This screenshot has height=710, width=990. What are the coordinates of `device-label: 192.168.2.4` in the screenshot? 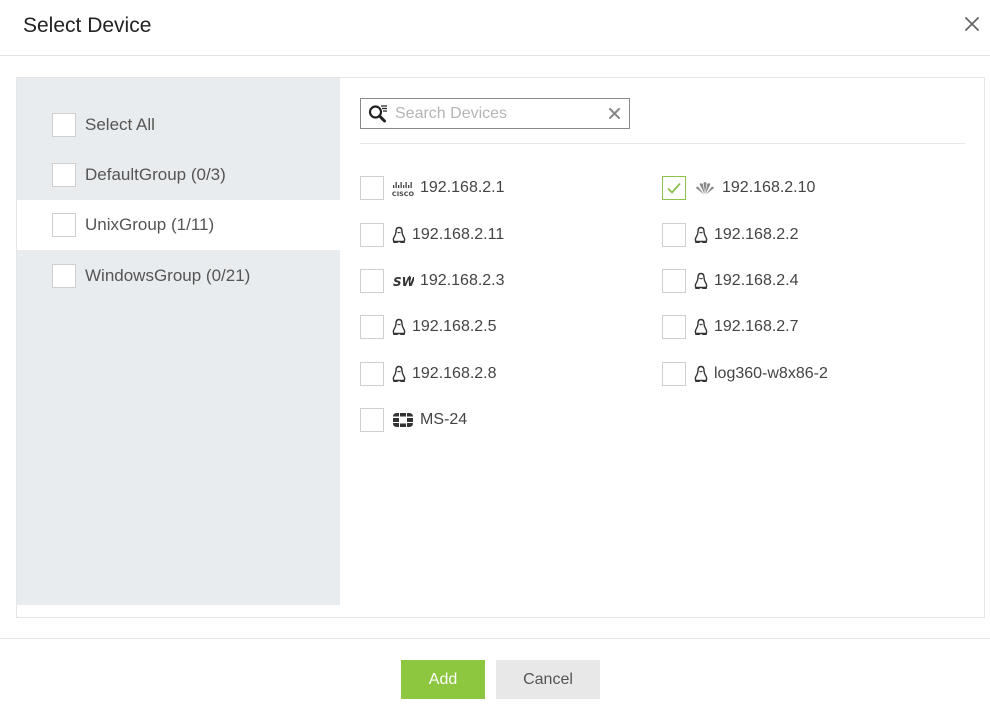 It's located at (756, 280).